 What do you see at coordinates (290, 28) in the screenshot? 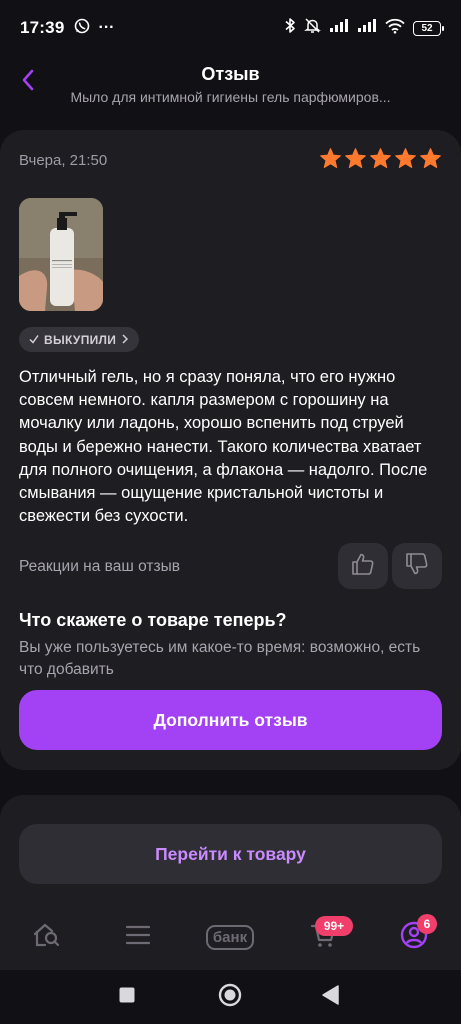
I see `bluetooth-icon` at bounding box center [290, 28].